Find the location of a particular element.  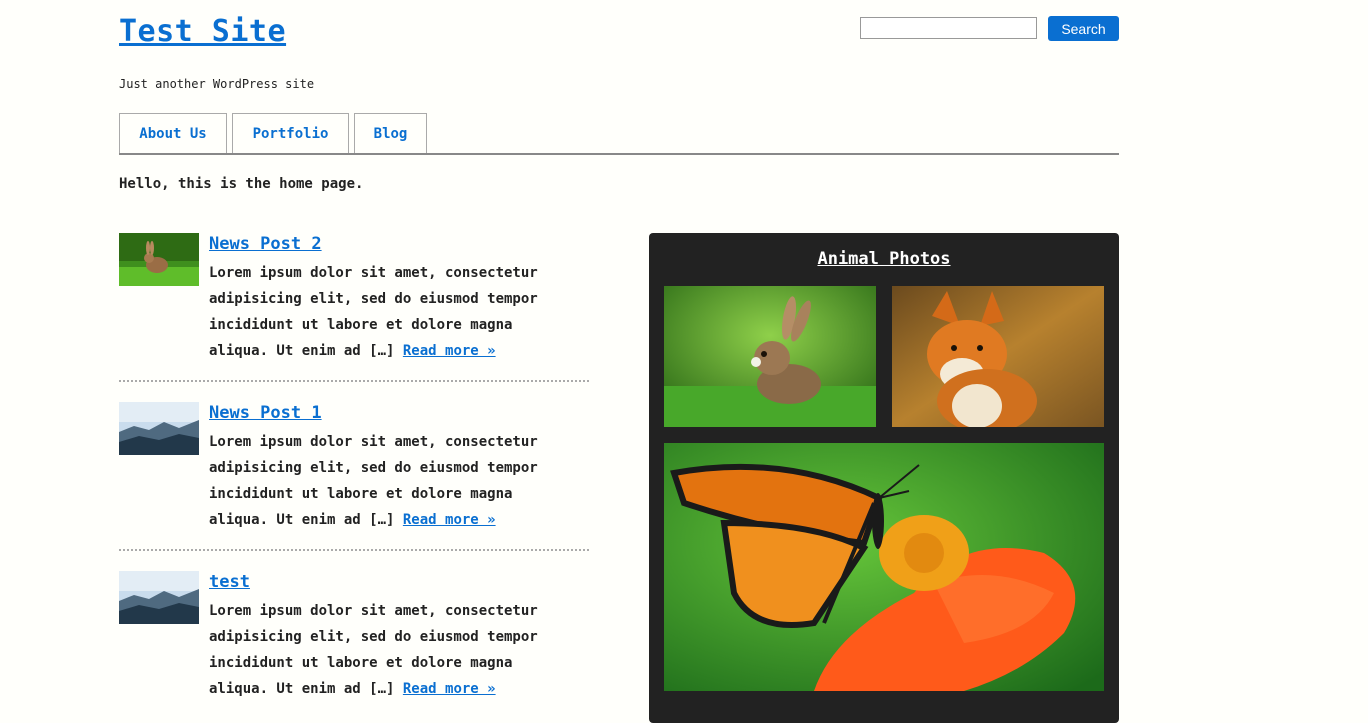

tab-about-us: About Us is located at coordinates (173, 133).